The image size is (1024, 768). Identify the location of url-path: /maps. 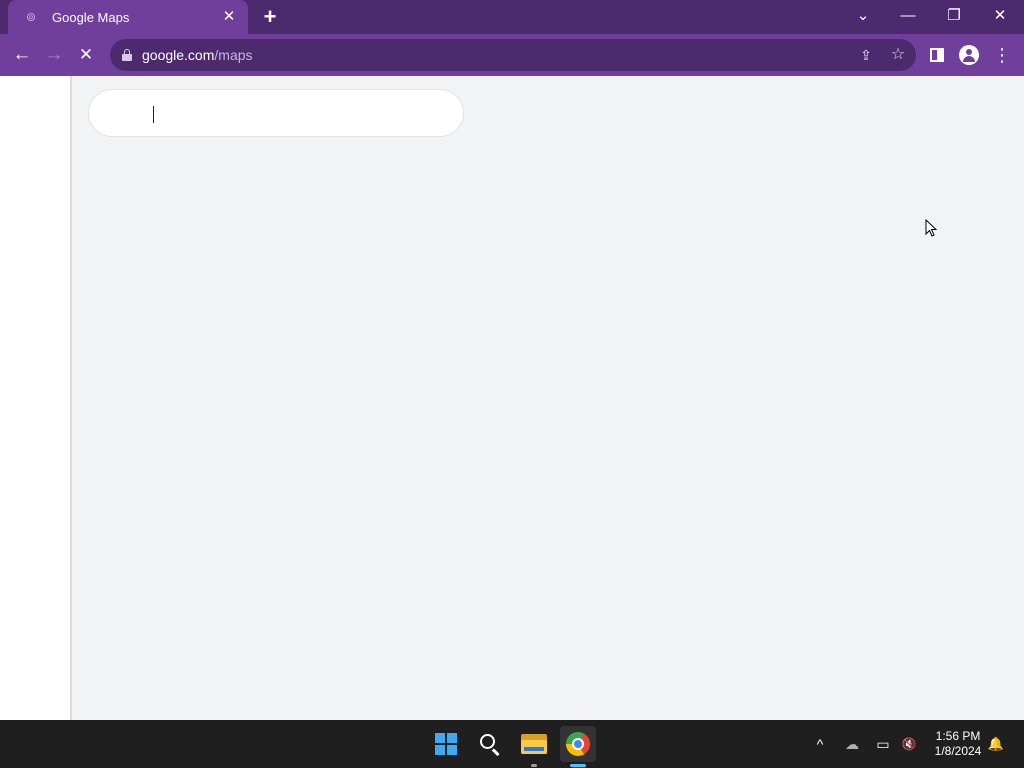
(233, 55).